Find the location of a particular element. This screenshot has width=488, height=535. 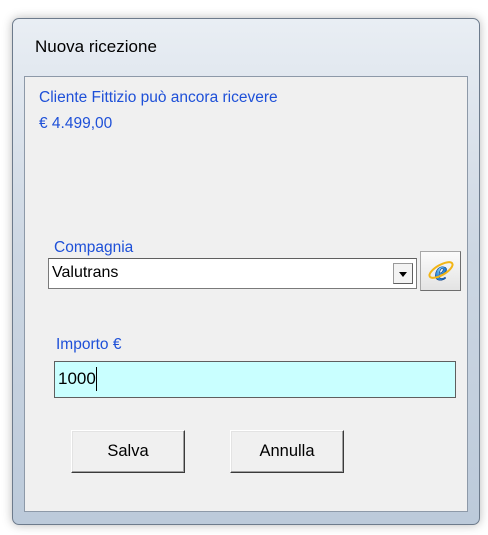

amount-input-value: 1000 is located at coordinates (77, 378).